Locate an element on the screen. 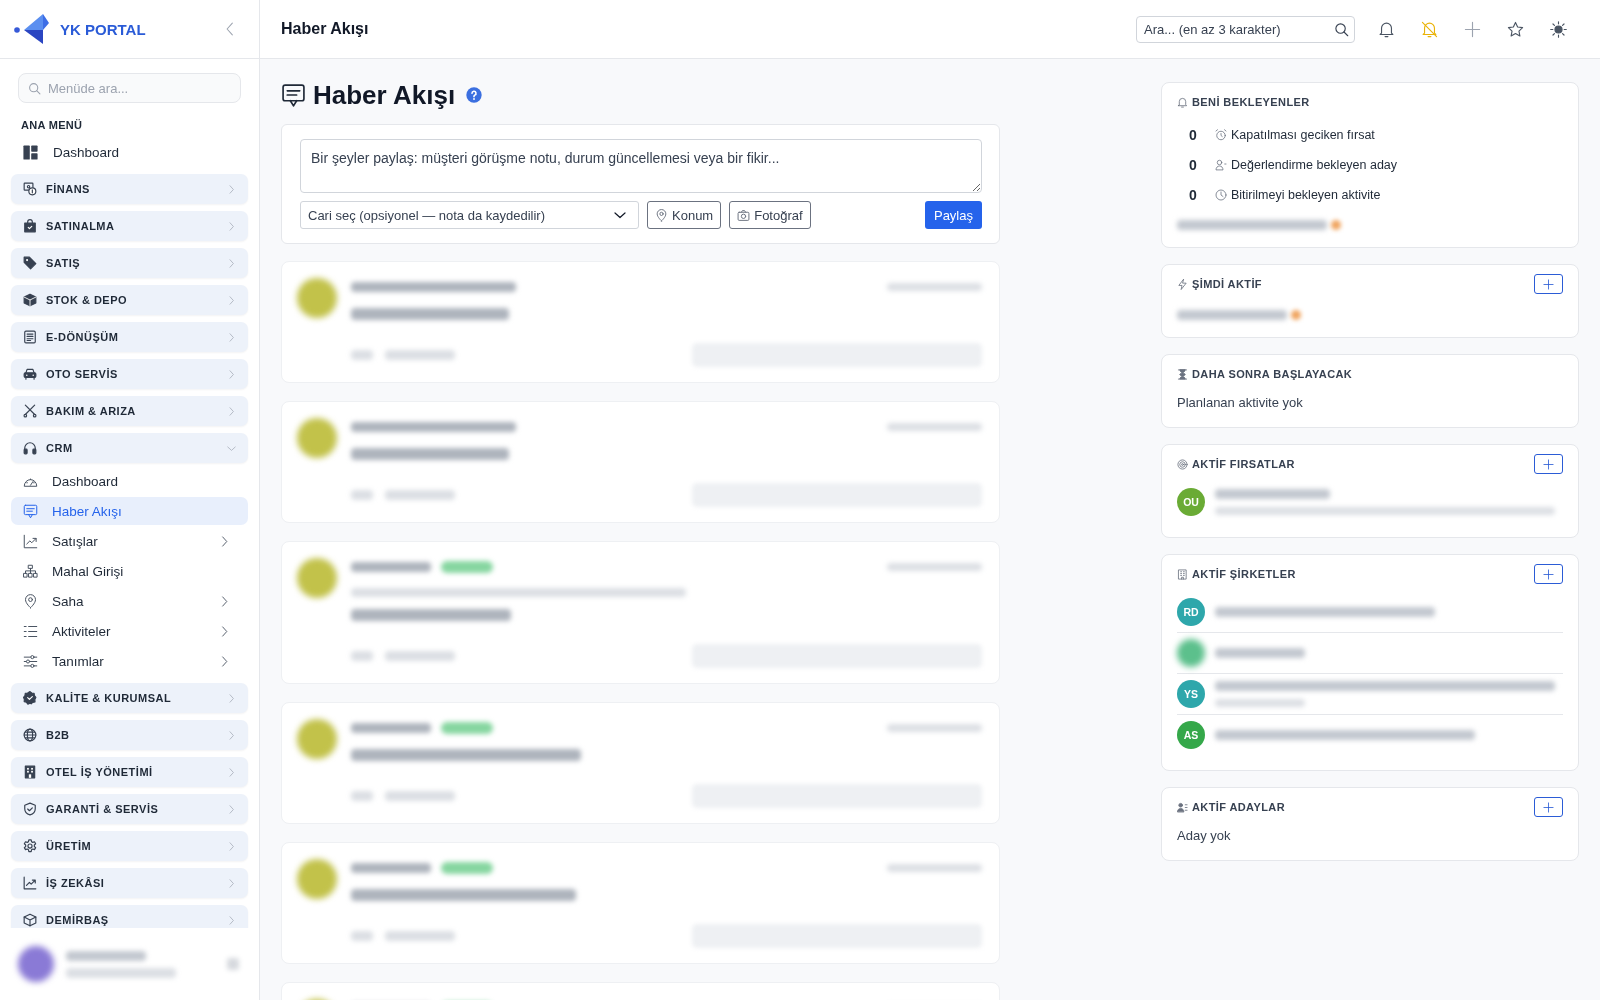 This screenshot has height=1000, width=1600. nav-group: İŞ ZEKÂSI is located at coordinates (129, 883).